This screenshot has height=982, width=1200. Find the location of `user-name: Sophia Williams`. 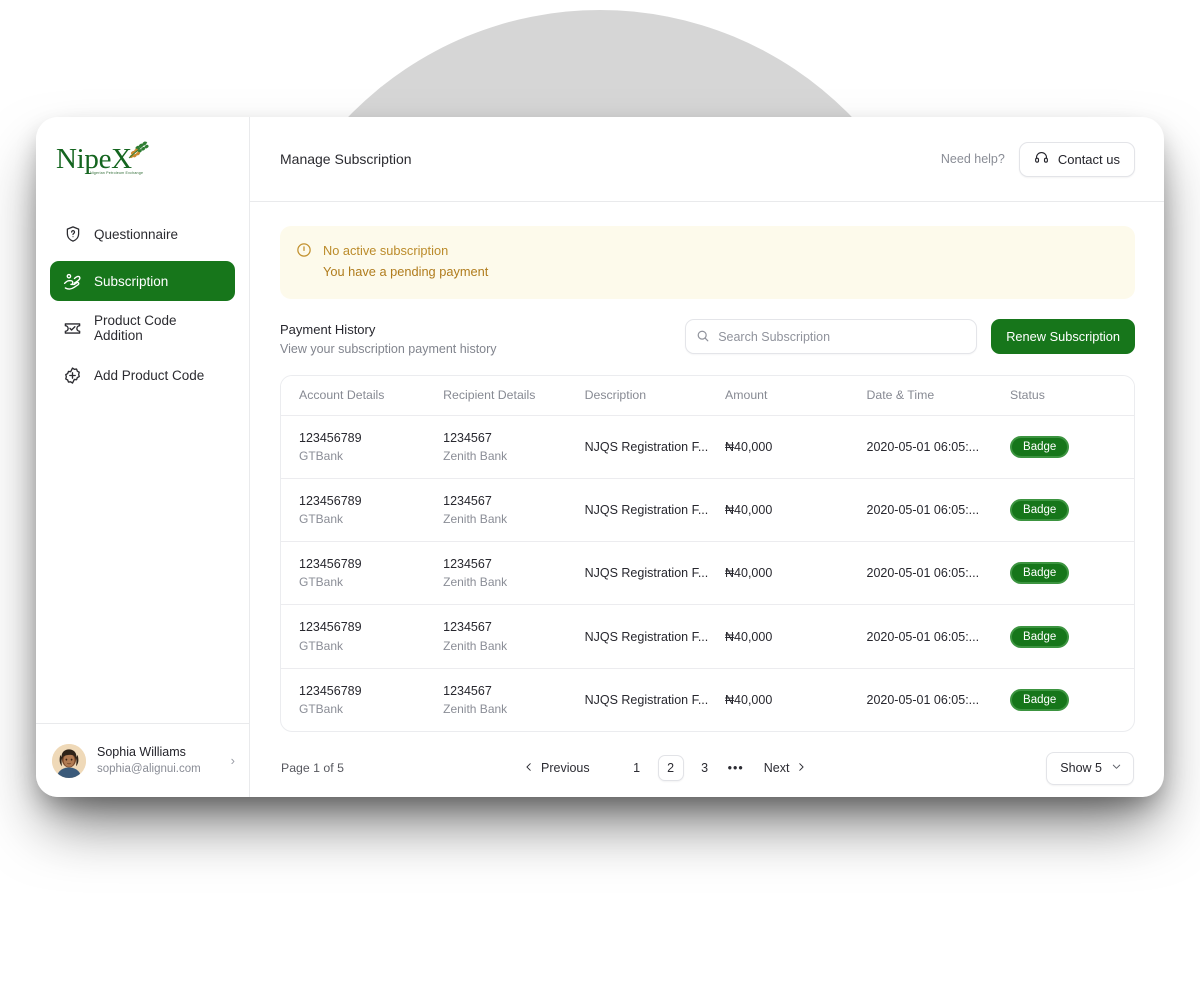

user-name: Sophia Williams is located at coordinates (141, 752).